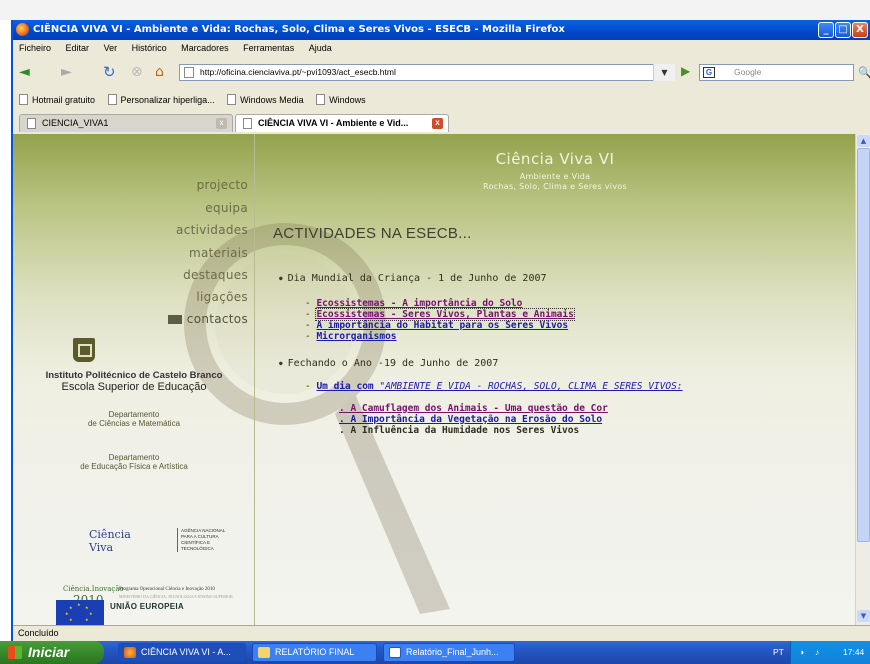  I want to click on institution-line2: Escola Superior de Educação, so click(134, 387).